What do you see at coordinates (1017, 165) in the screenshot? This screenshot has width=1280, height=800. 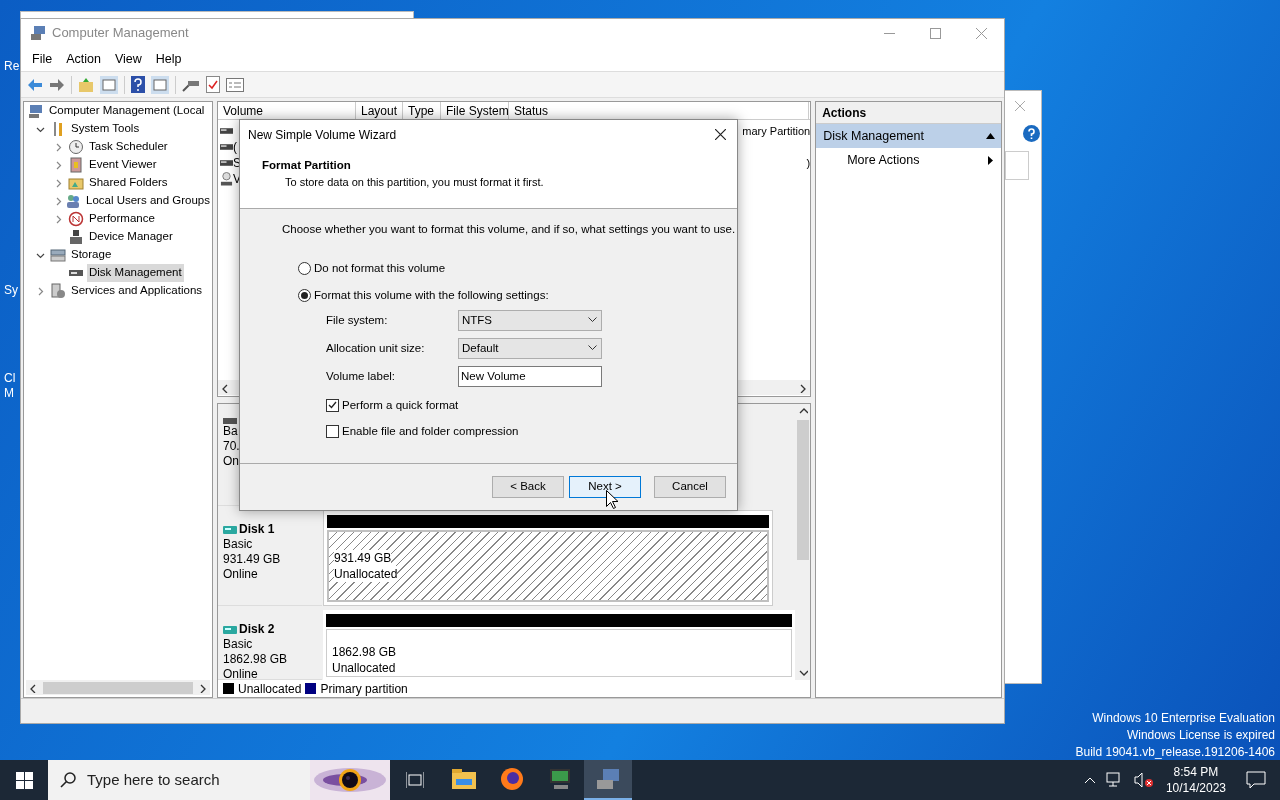 I see `text-field` at bounding box center [1017, 165].